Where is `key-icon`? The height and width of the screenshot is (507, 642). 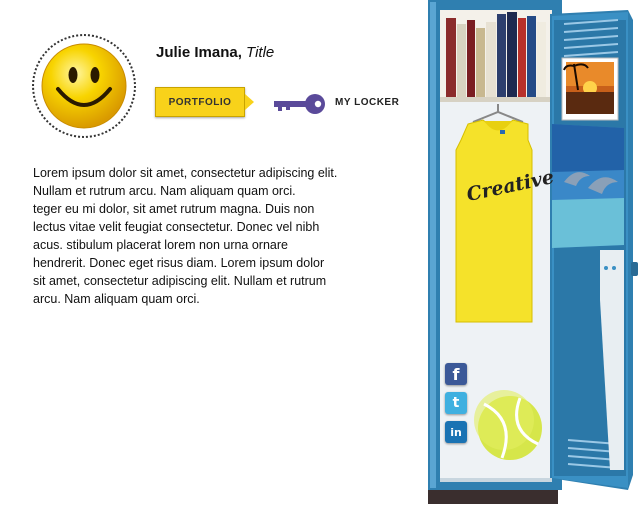 key-icon is located at coordinates (300, 104).